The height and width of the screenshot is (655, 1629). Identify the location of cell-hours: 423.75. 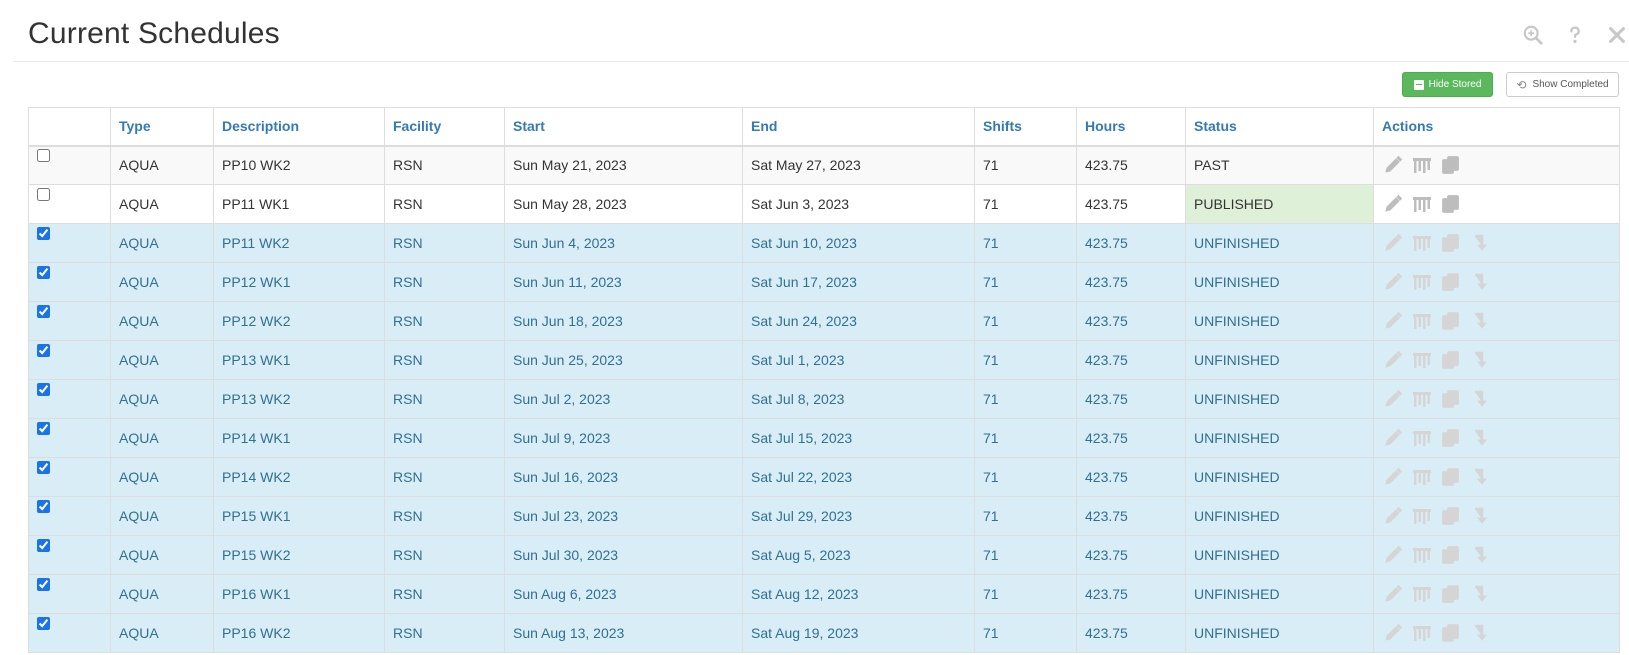
(1131, 438).